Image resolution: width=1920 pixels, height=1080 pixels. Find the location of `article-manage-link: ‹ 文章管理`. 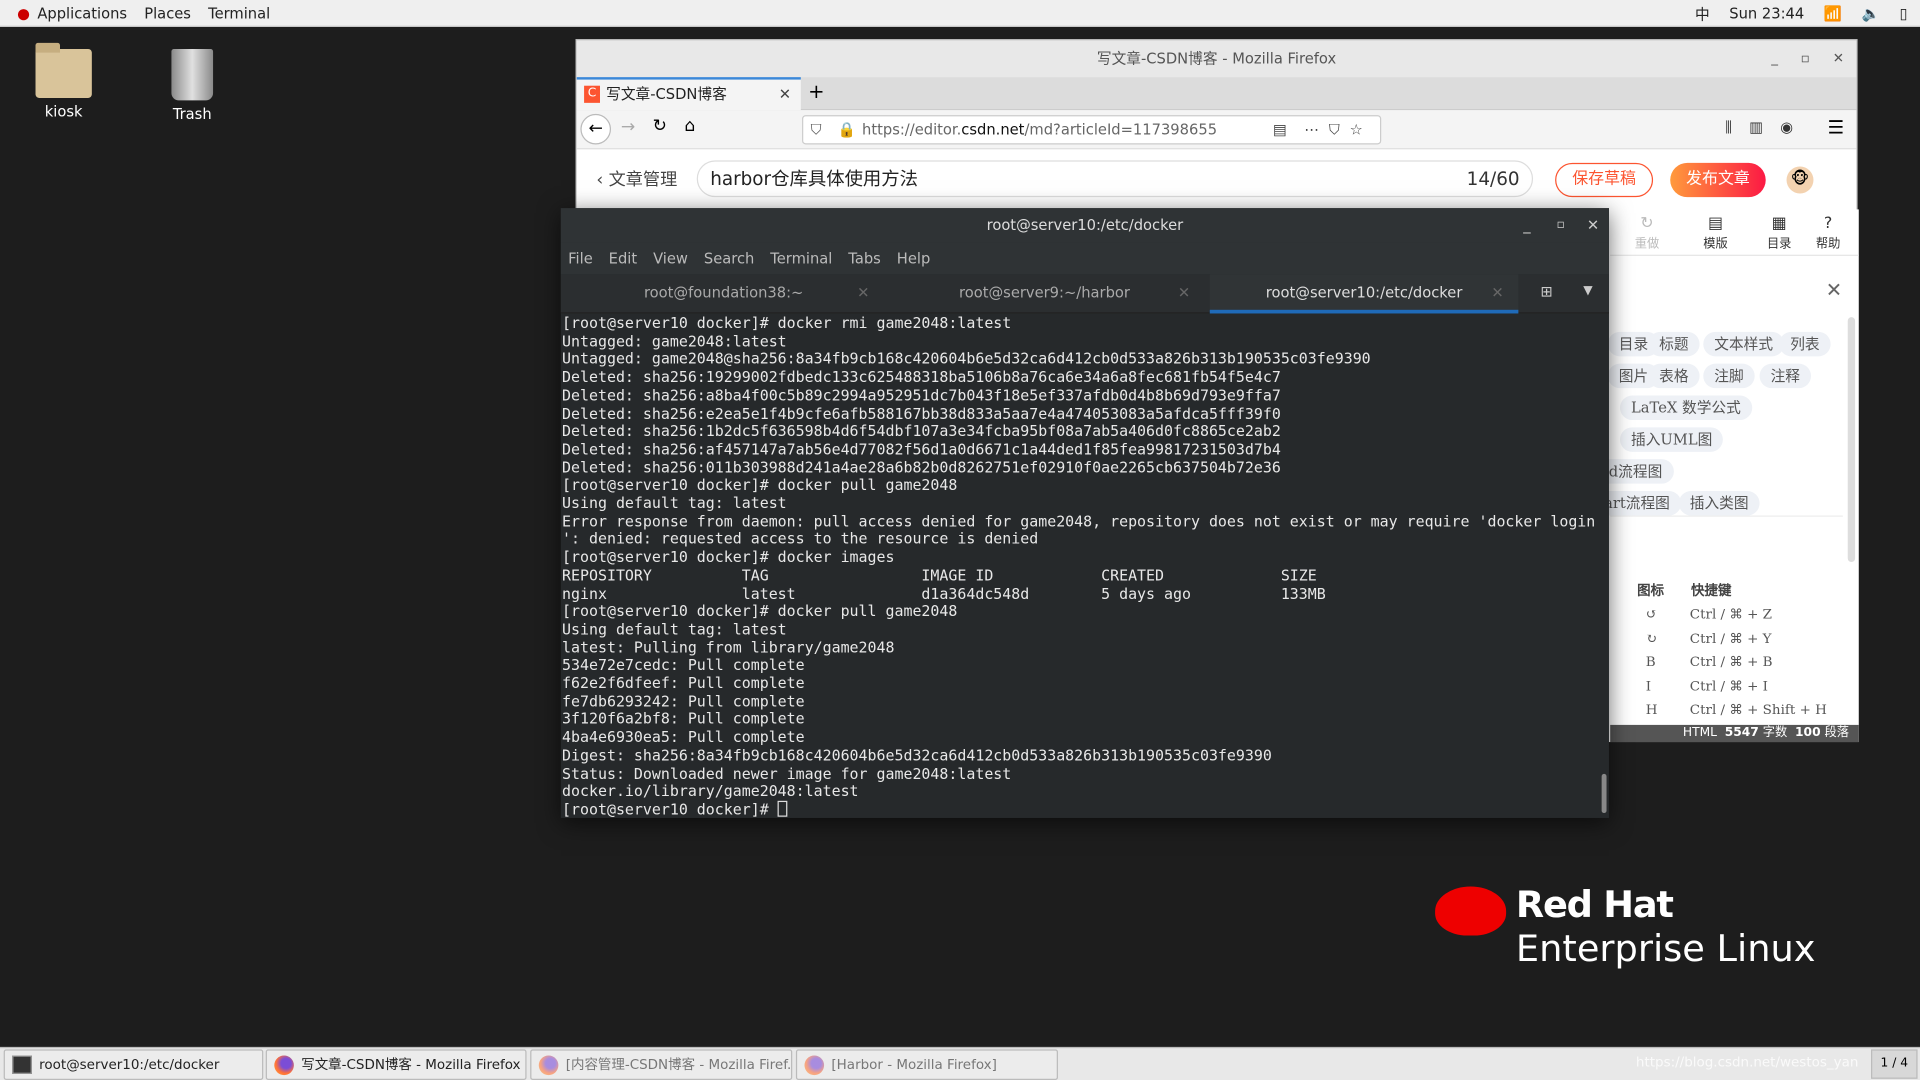

article-manage-link: ‹ 文章管理 is located at coordinates (636, 179).